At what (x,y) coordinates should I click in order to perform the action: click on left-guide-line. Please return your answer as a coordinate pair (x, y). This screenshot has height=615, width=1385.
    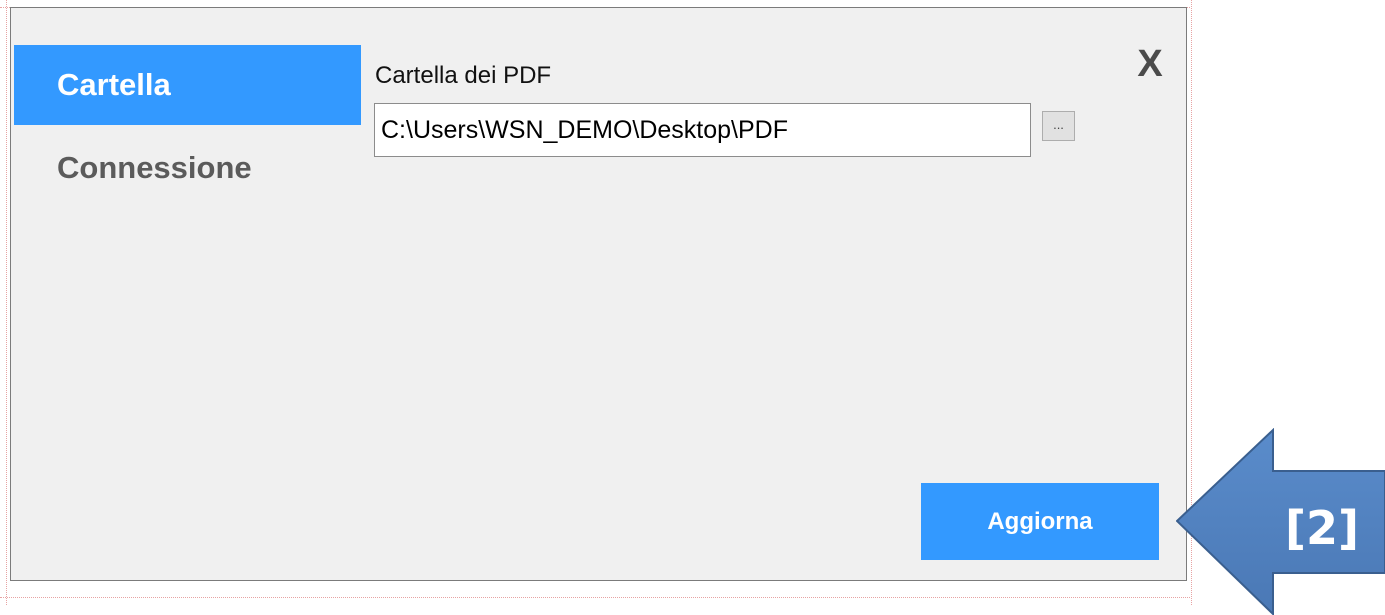
    Looking at the image, I should click on (6, 302).